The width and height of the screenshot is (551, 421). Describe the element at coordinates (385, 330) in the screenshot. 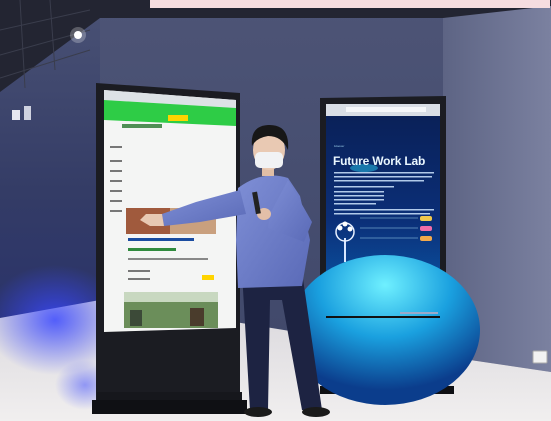

I see `planet-graphic` at that location.